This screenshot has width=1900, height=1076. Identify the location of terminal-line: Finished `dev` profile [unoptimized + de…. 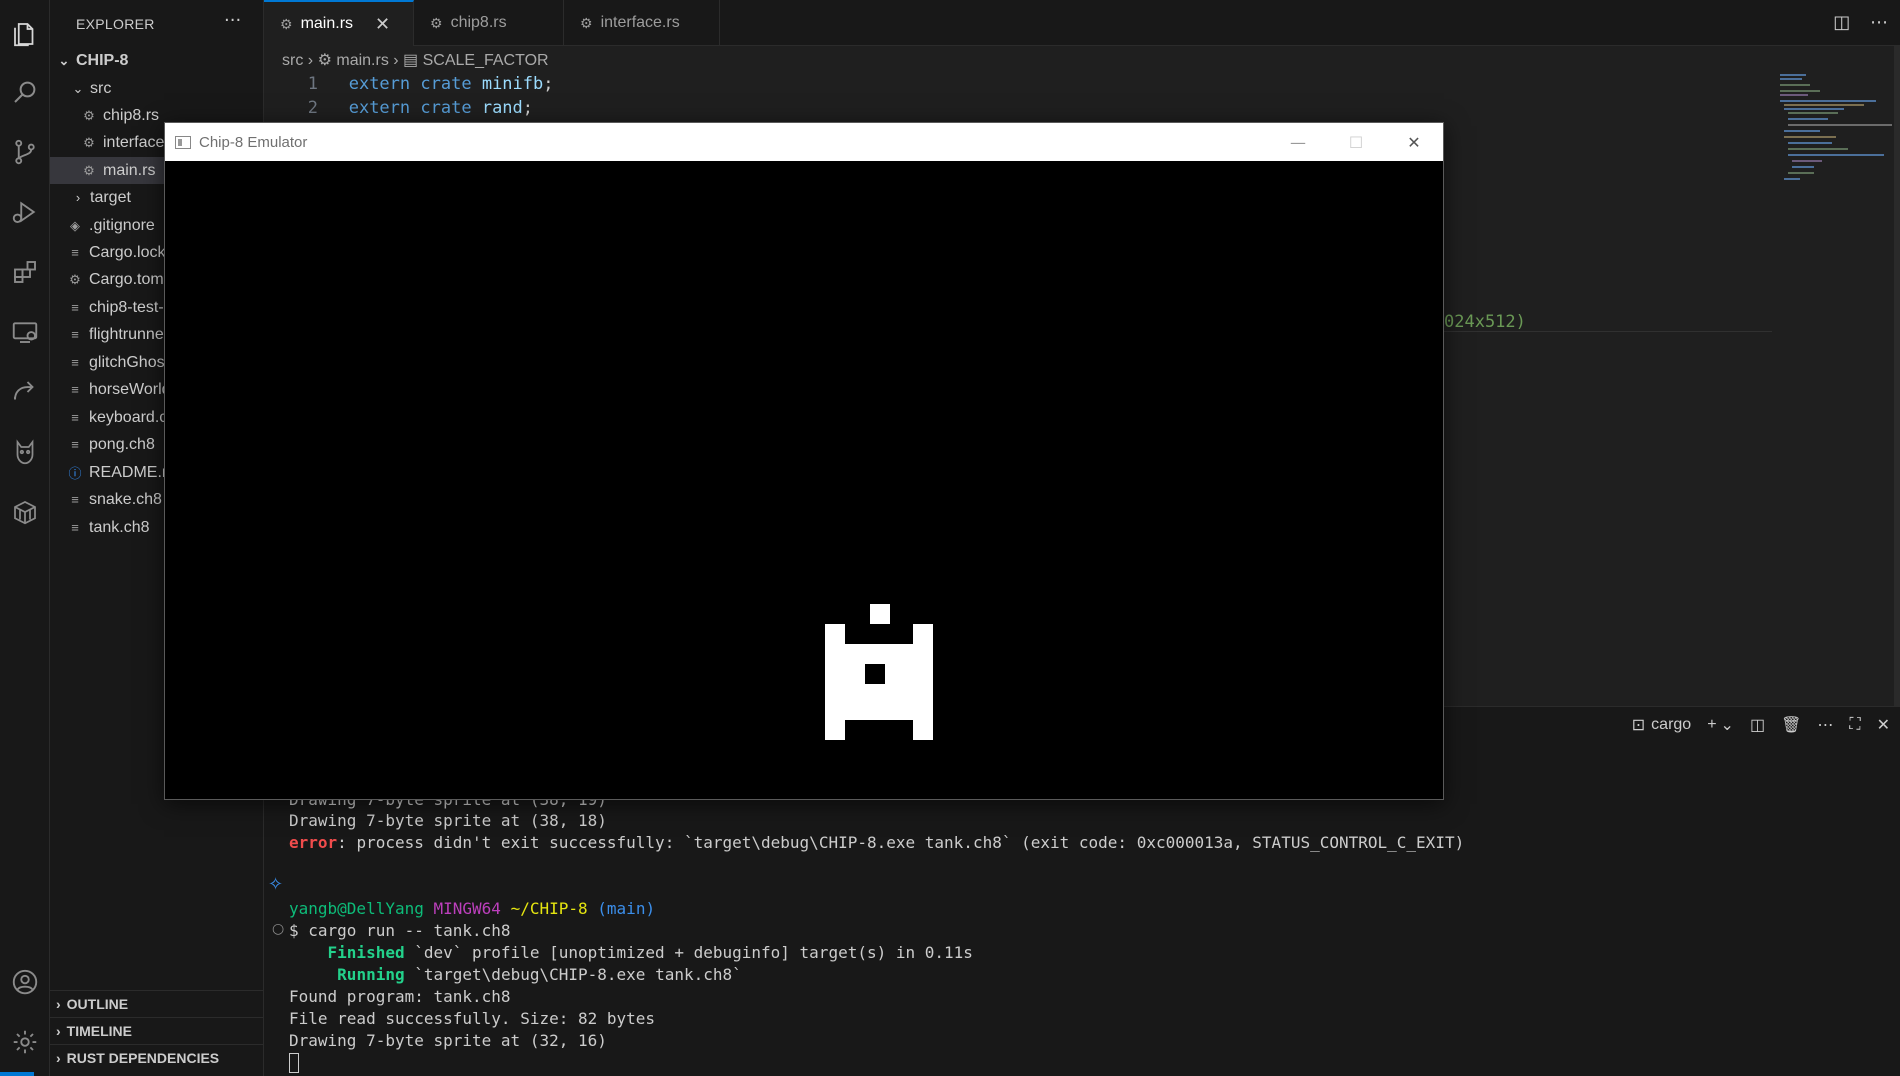
(650, 952).